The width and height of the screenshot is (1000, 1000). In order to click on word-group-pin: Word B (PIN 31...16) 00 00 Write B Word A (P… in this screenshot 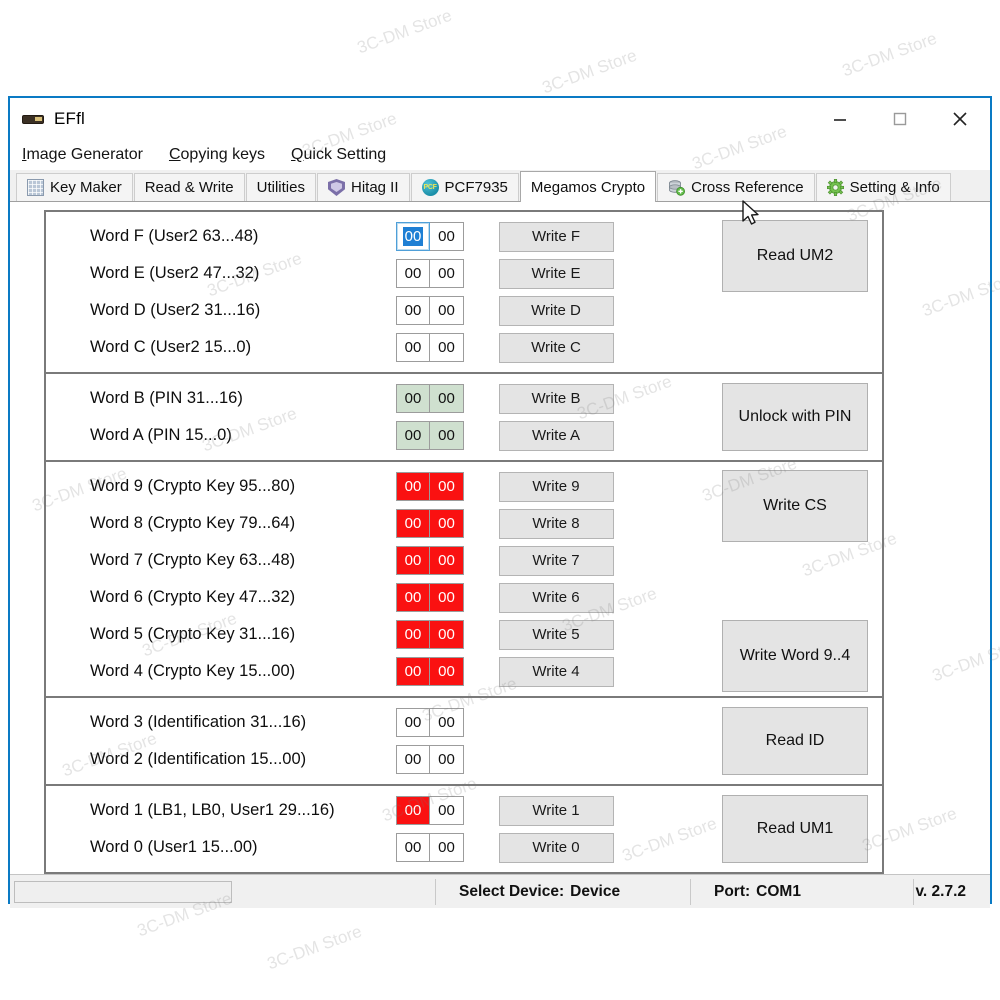, I will do `click(464, 418)`.